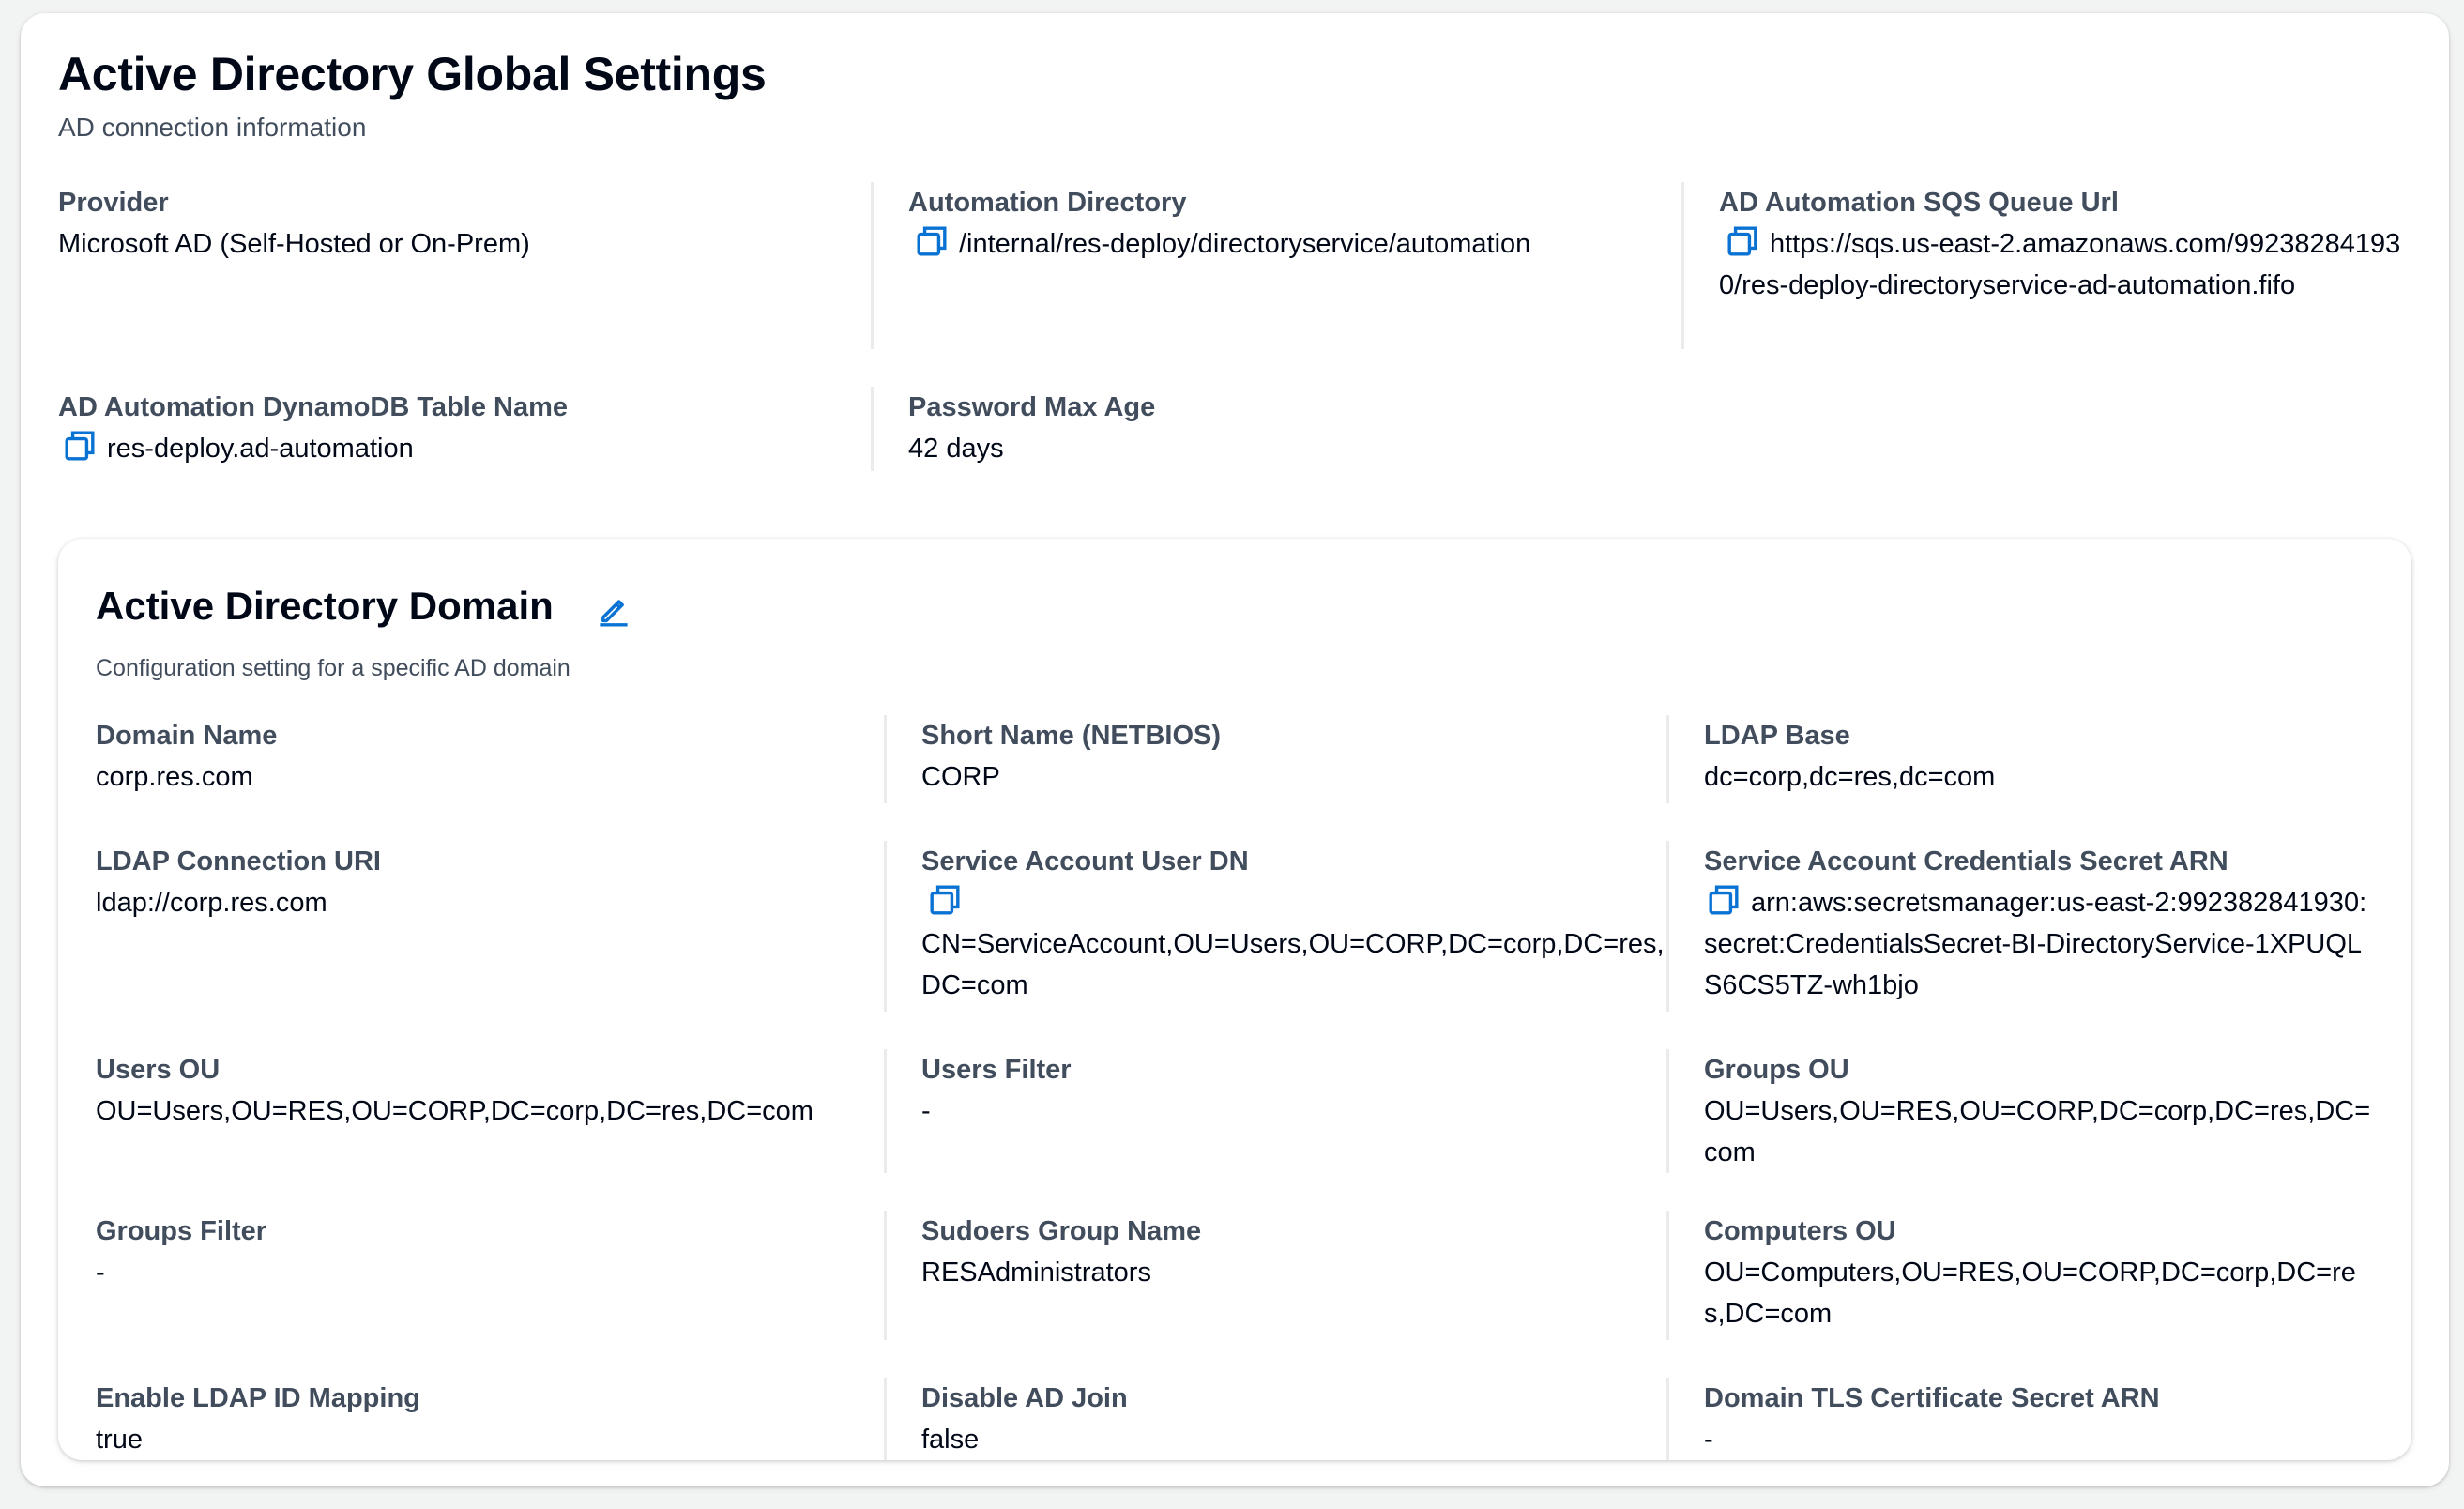 This screenshot has width=2464, height=1509. I want to click on field-value: CORP, so click(961, 777).